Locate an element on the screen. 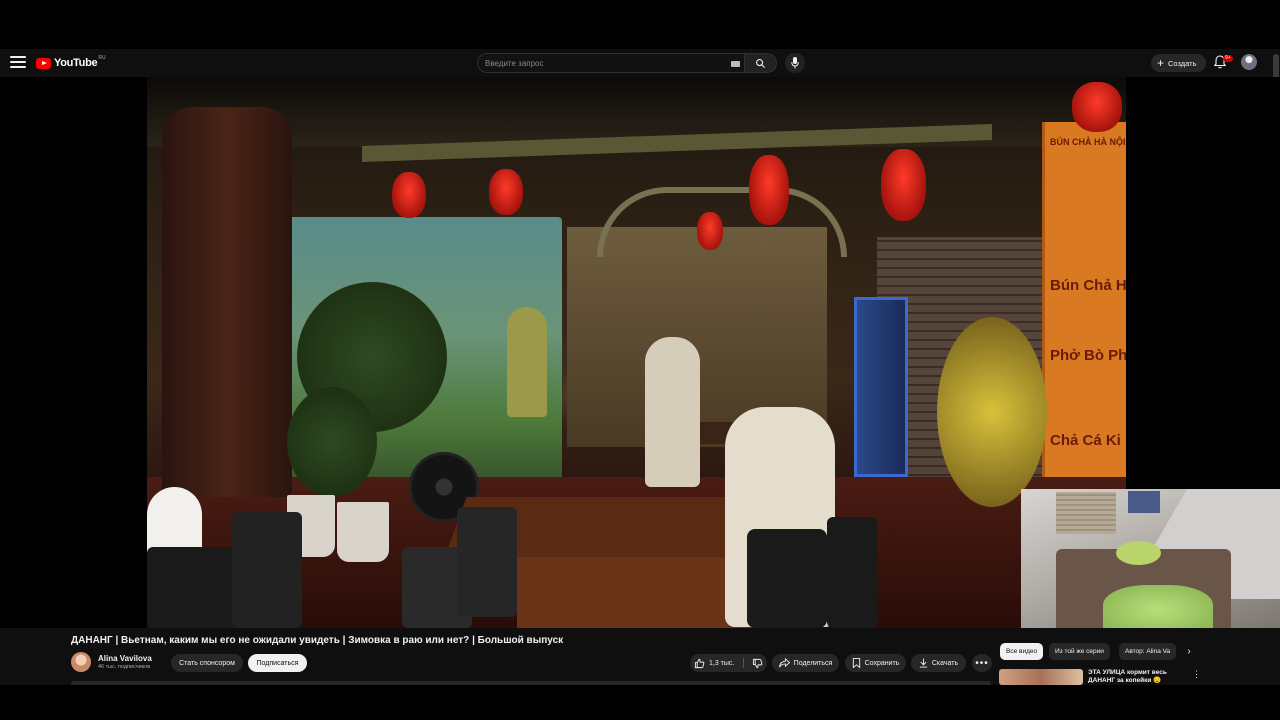  join-label: Стать спонсором is located at coordinates (207, 663).